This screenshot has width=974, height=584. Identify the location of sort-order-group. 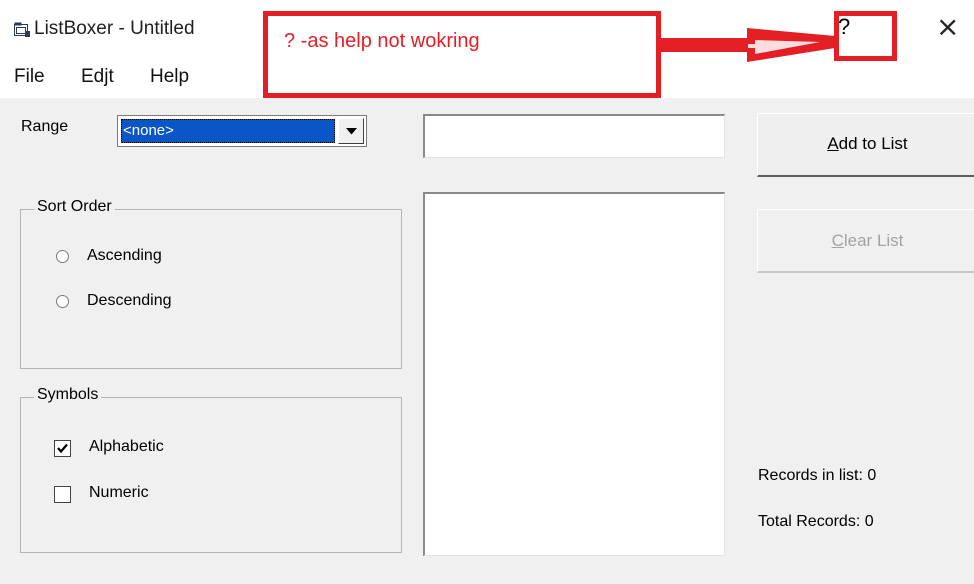
(211, 289).